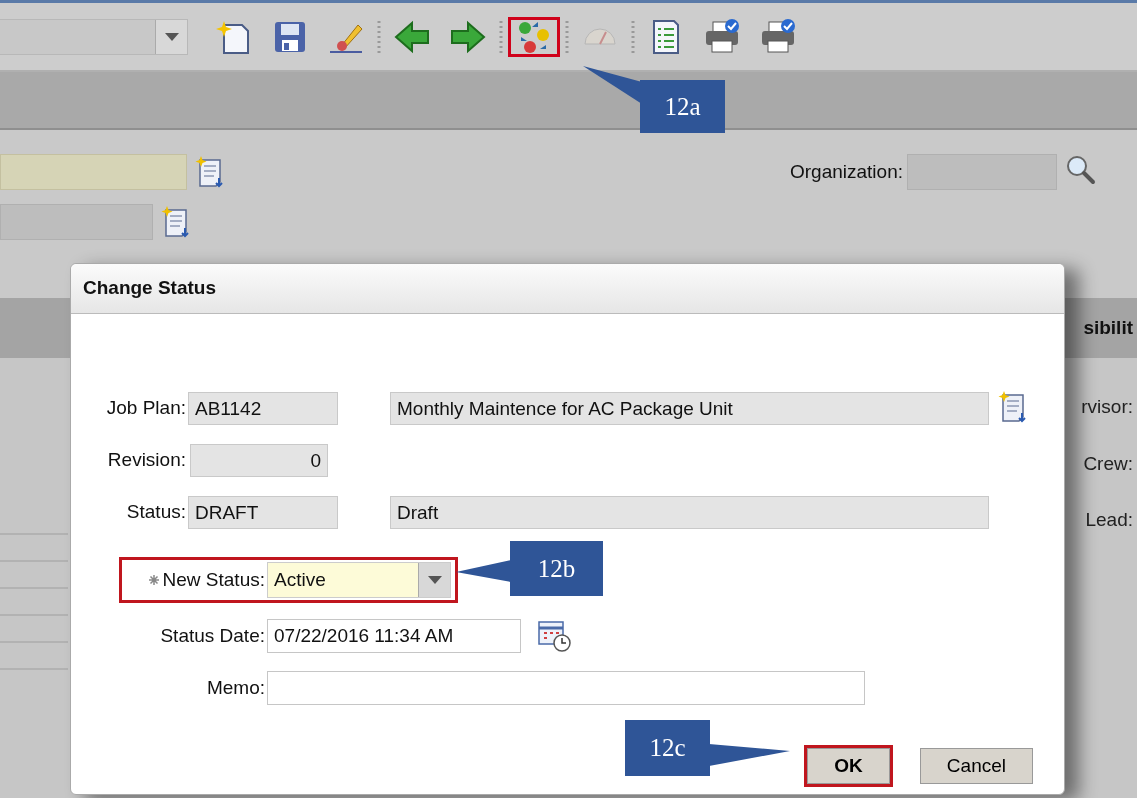 The height and width of the screenshot is (798, 1137). I want to click on callout-label: 12b, so click(556, 568).